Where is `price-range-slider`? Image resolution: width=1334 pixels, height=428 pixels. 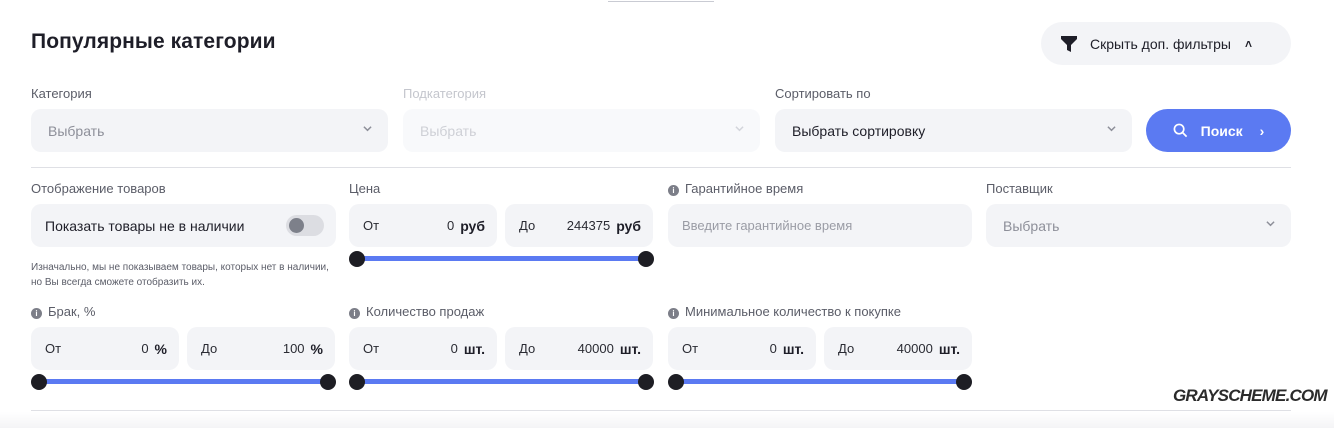 price-range-slider is located at coordinates (501, 259).